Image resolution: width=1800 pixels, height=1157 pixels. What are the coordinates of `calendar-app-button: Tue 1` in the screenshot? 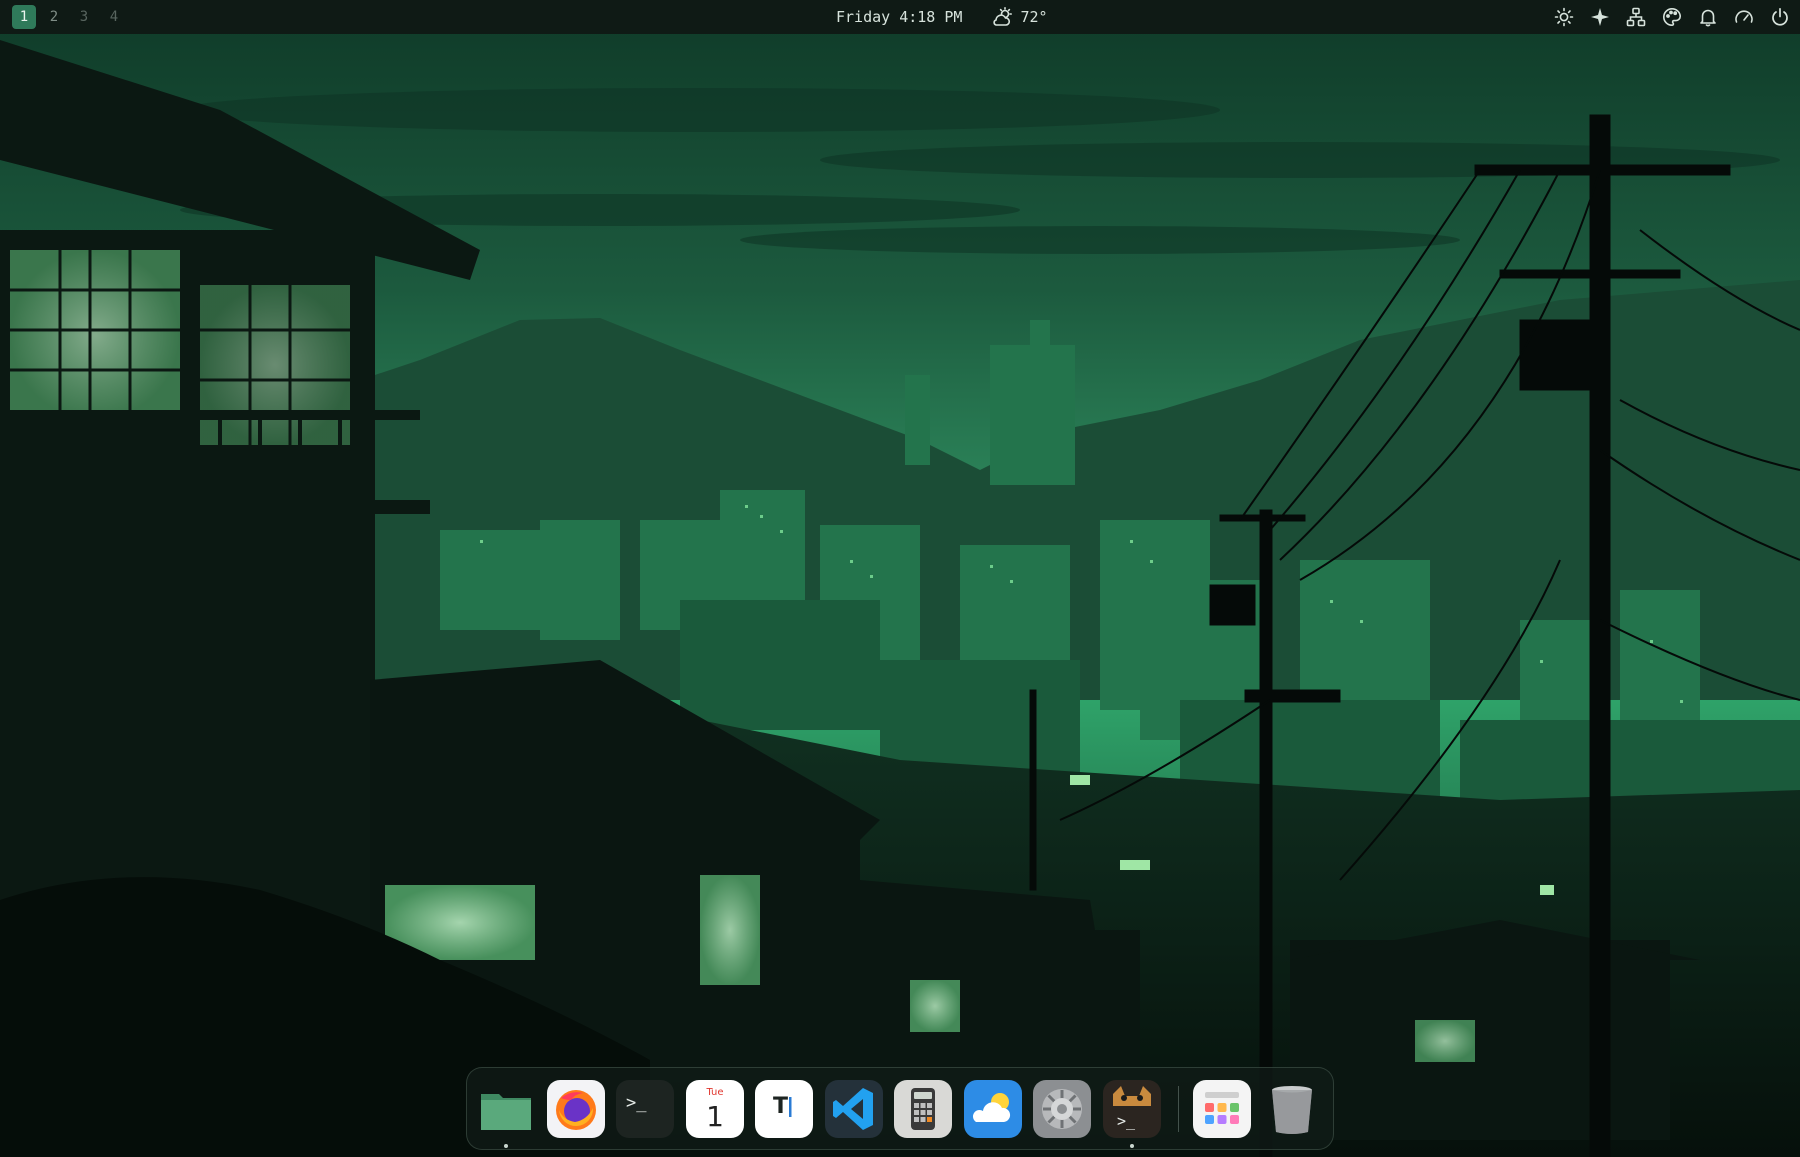 It's located at (714, 1108).